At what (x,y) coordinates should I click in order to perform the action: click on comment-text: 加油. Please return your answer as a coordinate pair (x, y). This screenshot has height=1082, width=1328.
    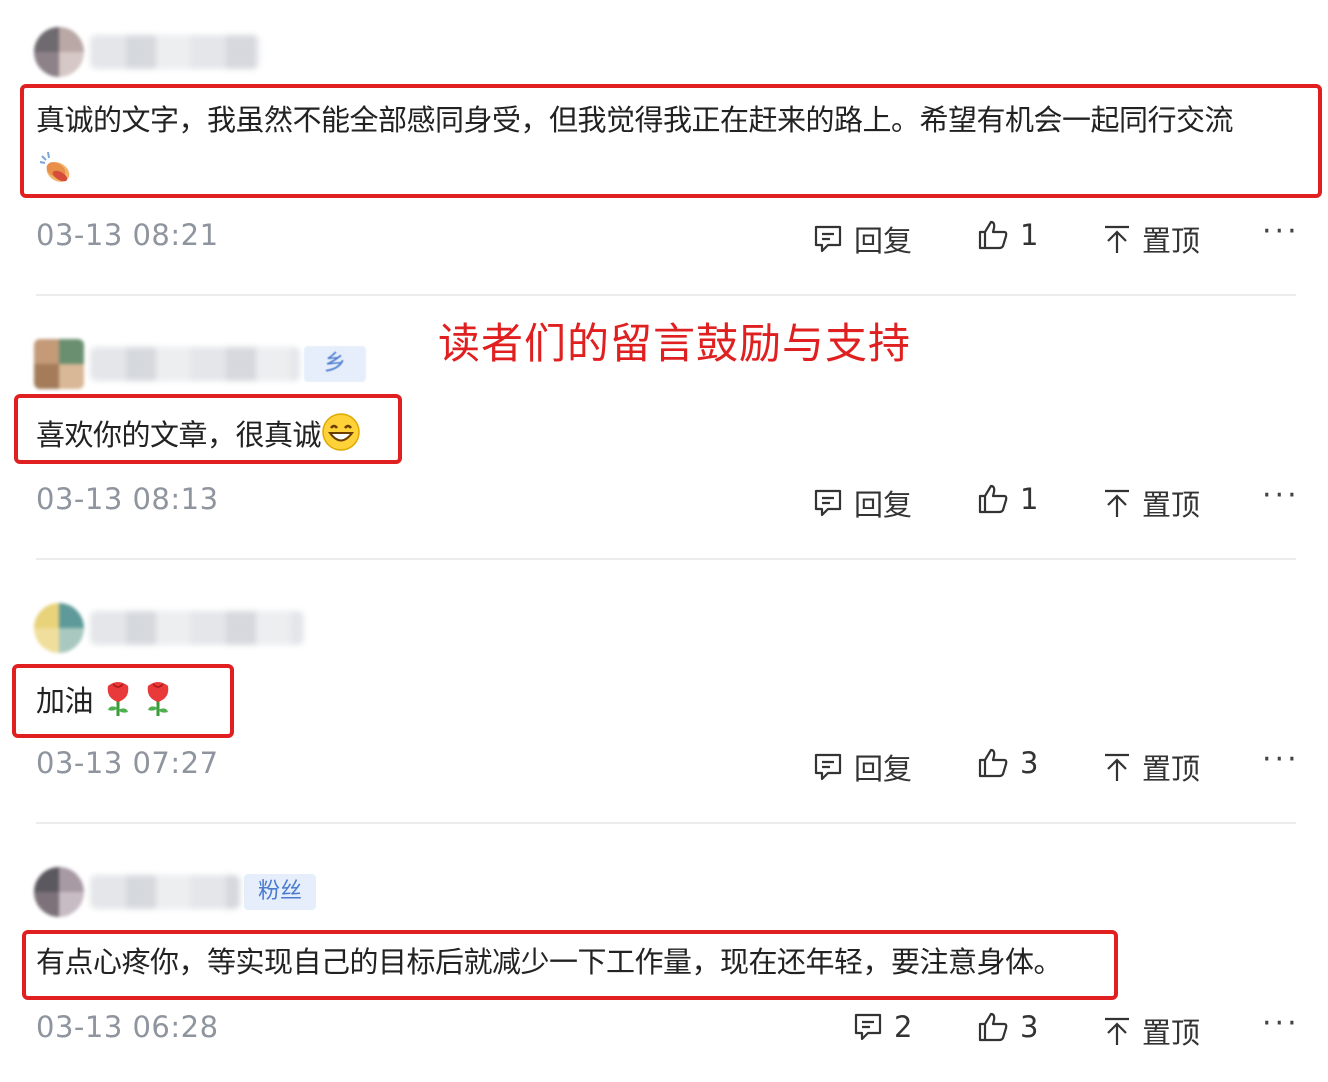
    Looking at the image, I should click on (105, 703).